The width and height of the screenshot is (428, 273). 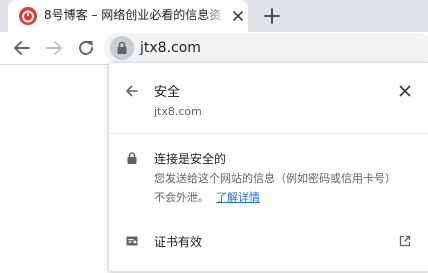 What do you see at coordinates (272, 16) in the screenshot?
I see `plus-icon` at bounding box center [272, 16].